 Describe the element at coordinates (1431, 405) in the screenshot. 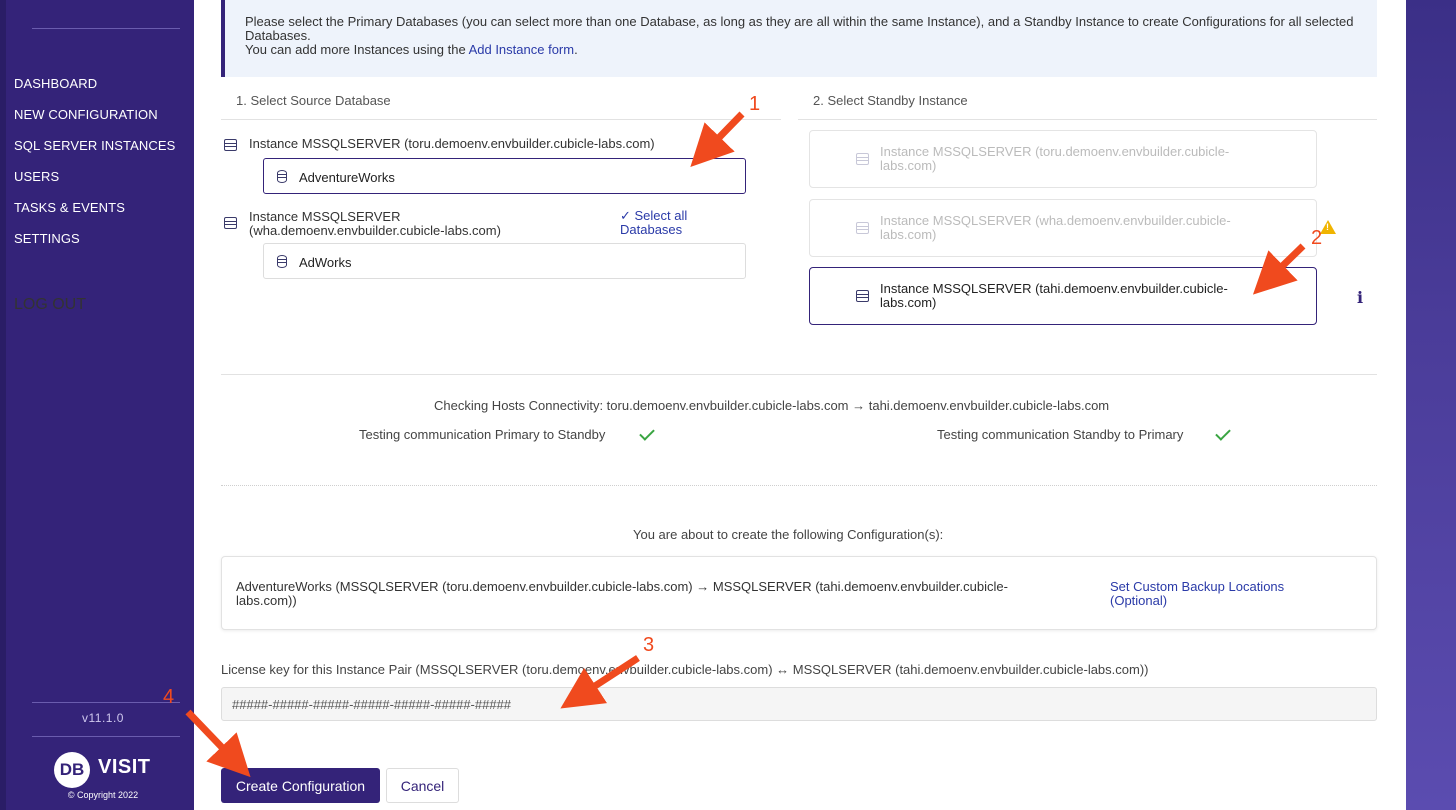

I see `background-panel` at that location.